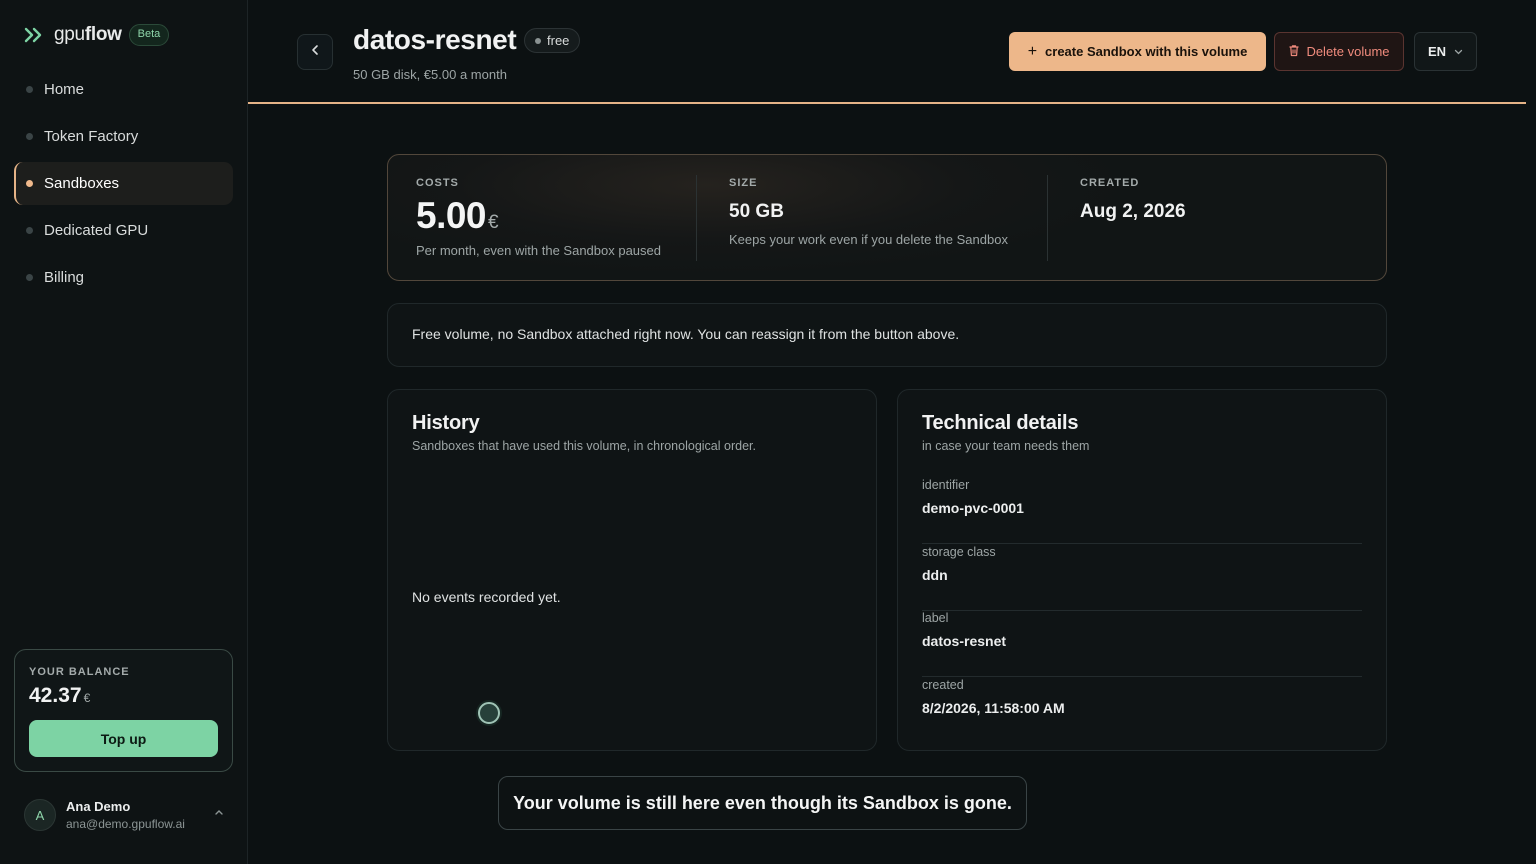 This screenshot has height=864, width=1536. I want to click on logo: gpuflow Beta, so click(97, 35).